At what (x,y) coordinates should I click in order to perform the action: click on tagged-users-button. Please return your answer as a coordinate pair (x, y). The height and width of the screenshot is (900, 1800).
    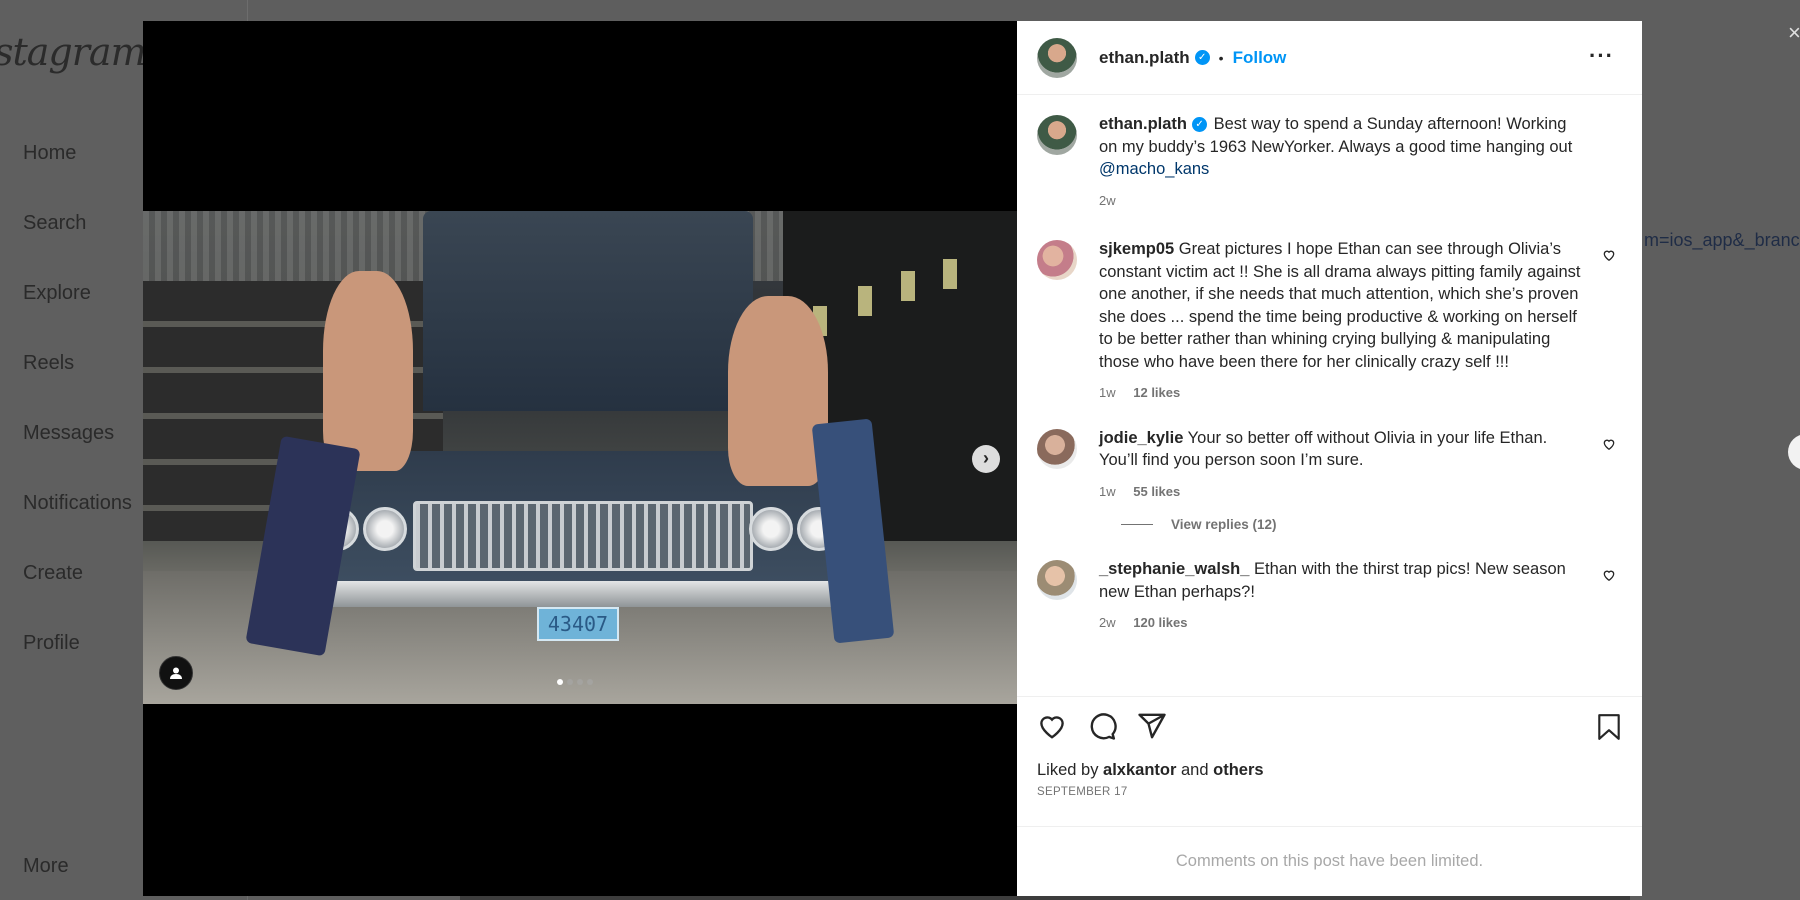
    Looking at the image, I should click on (176, 673).